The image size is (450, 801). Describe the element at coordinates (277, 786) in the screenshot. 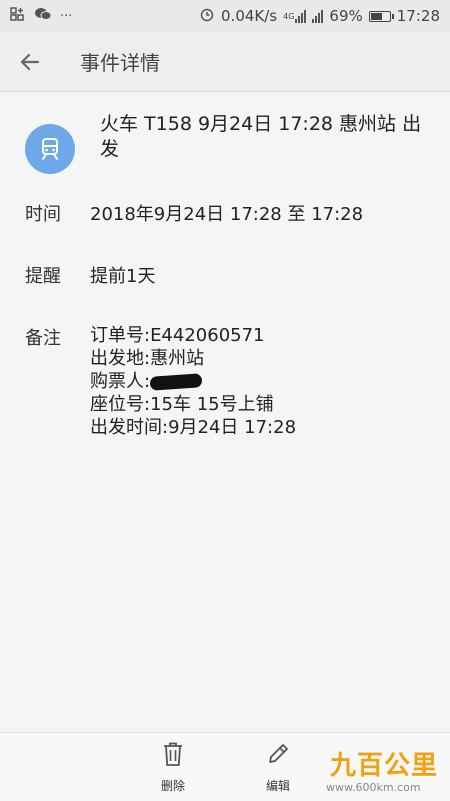

I see `edit-label: 编辑` at that location.